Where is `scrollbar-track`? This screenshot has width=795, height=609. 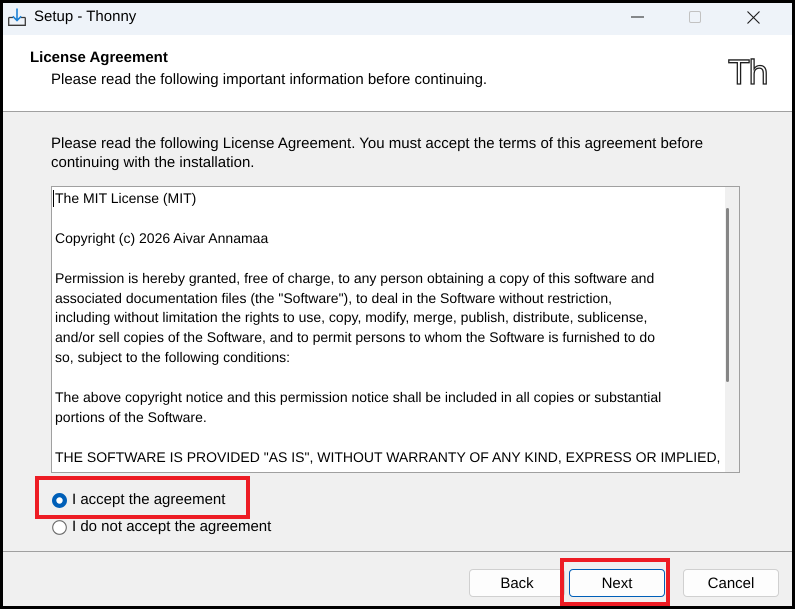
scrollbar-track is located at coordinates (732, 329).